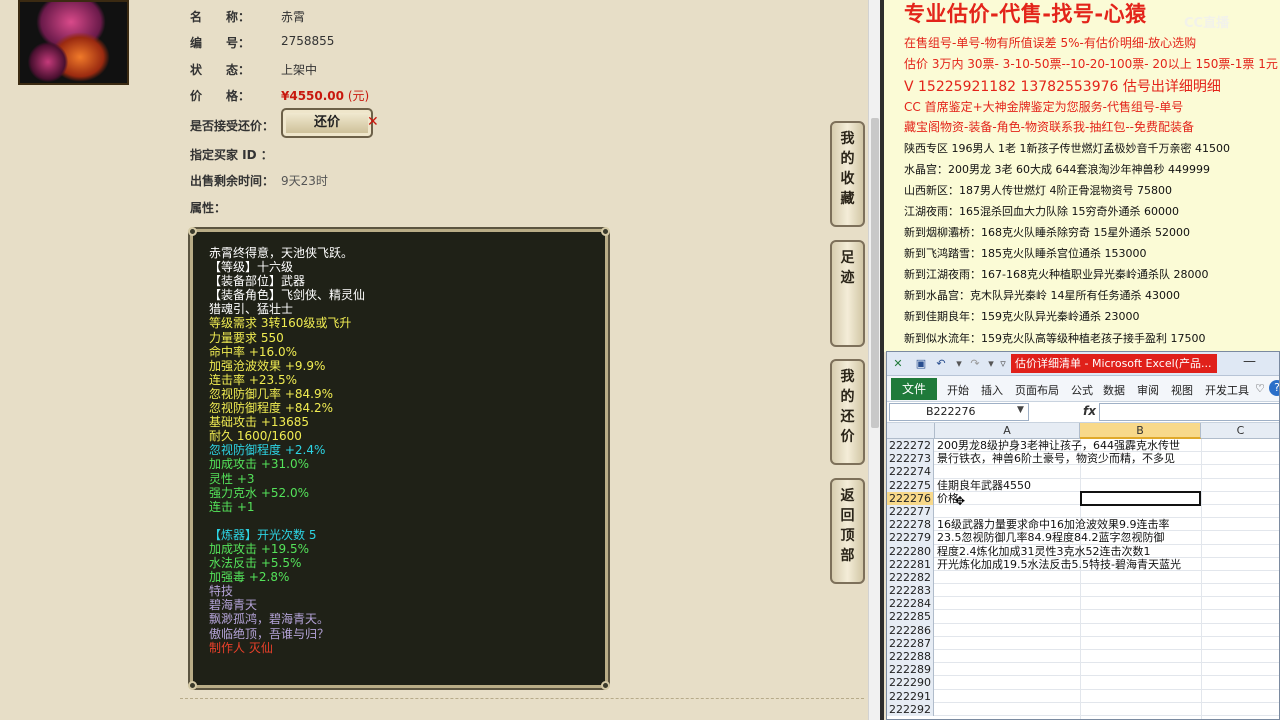  What do you see at coordinates (910, 472) in the screenshot?
I see `row-header: 222274` at bounding box center [910, 472].